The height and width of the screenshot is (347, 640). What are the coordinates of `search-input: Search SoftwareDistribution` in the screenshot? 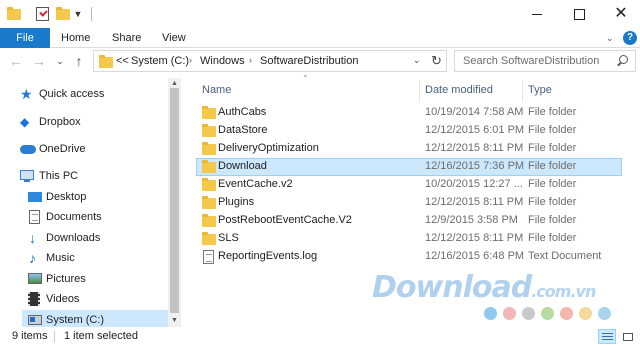 It's located at (531, 61).